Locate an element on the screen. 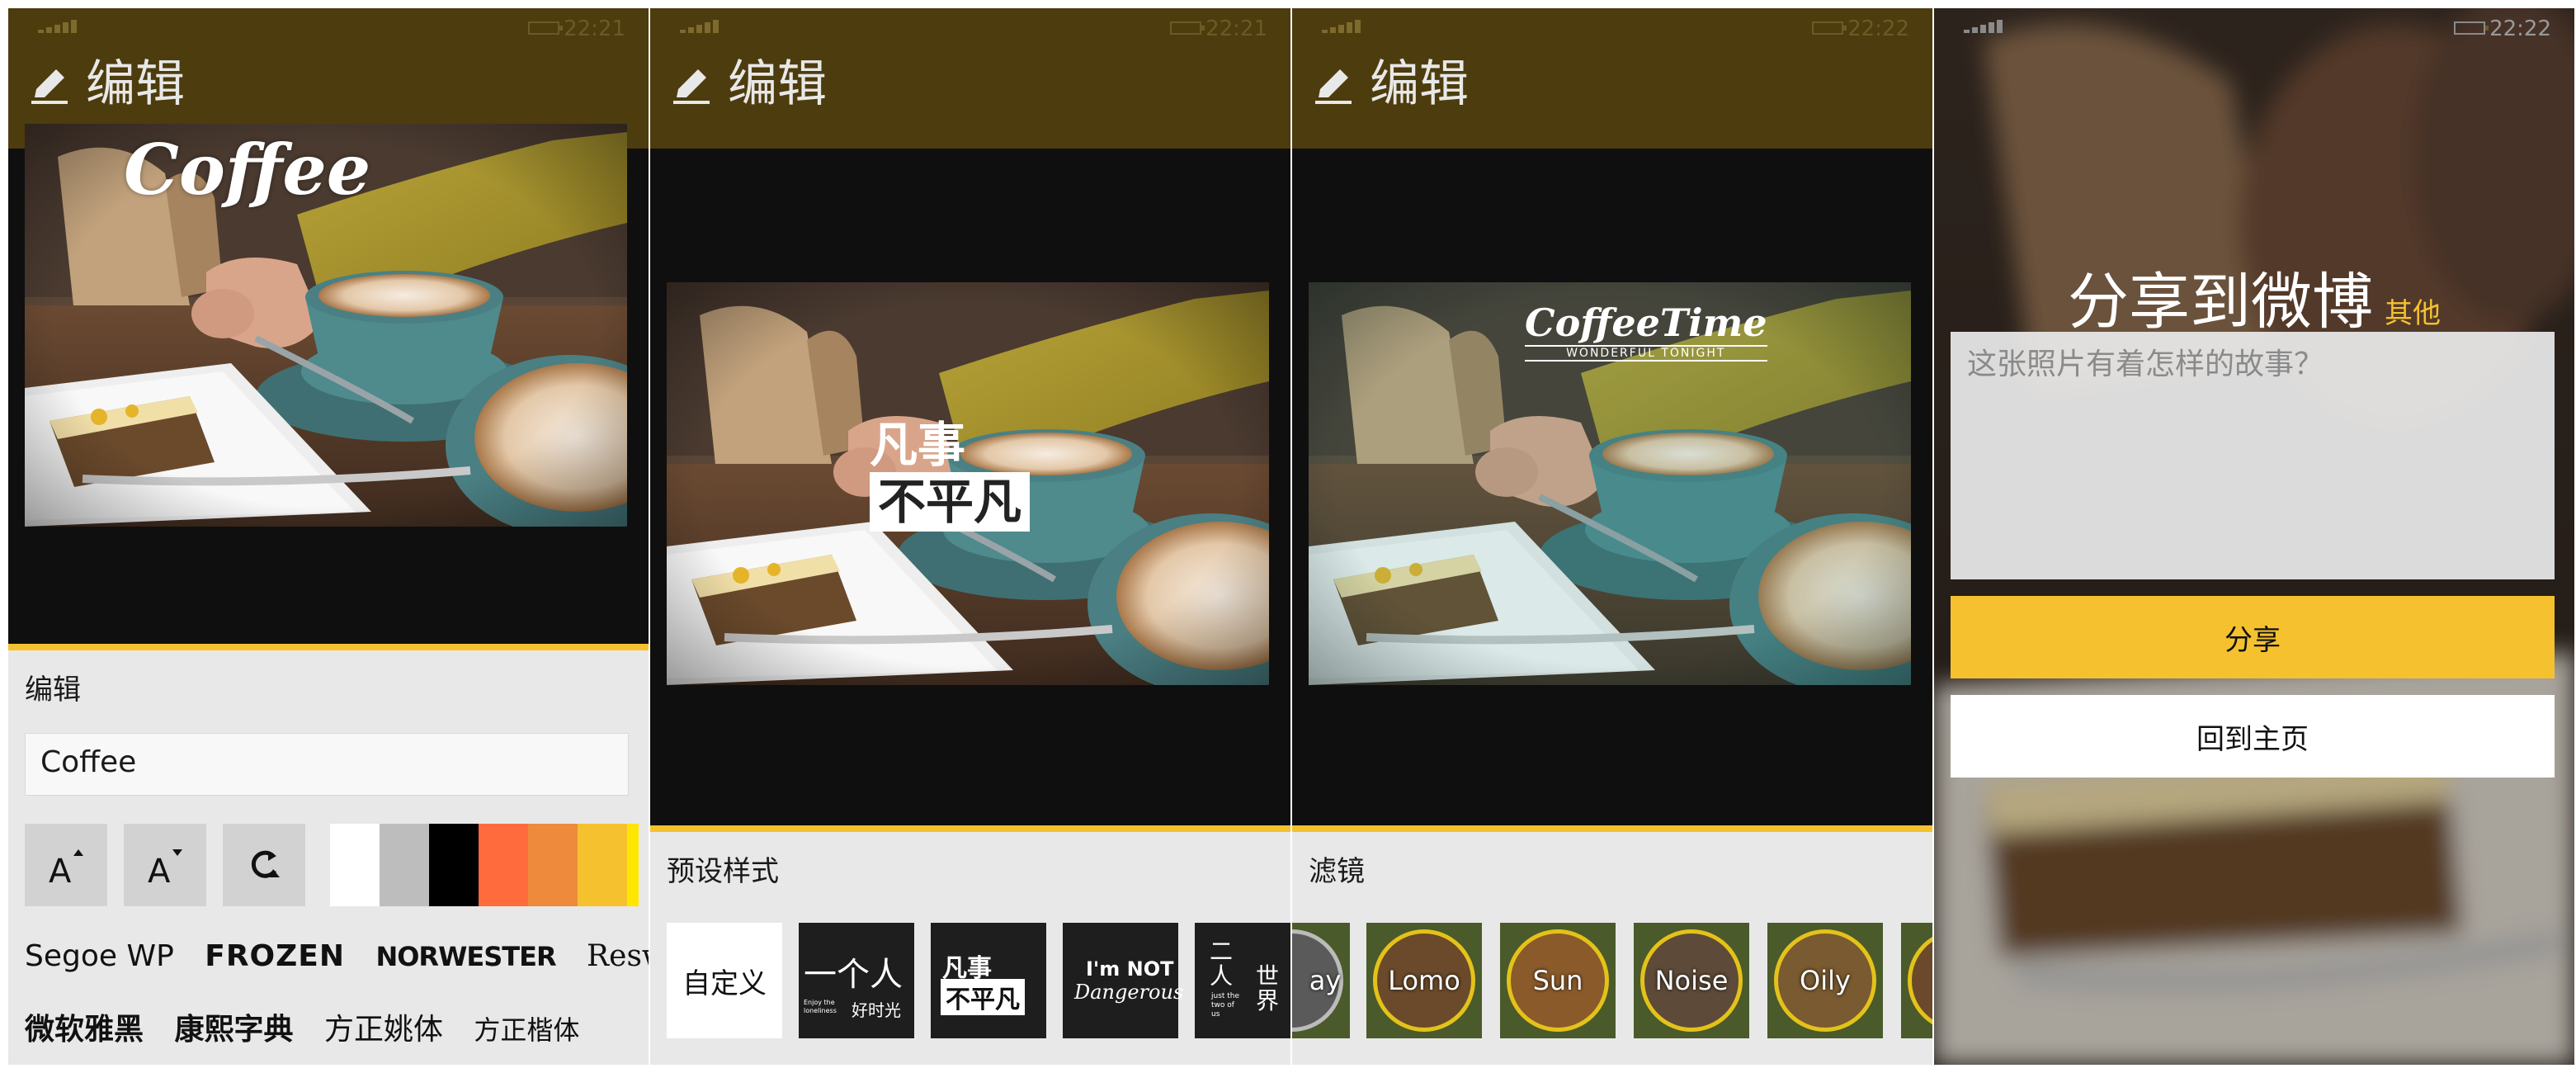 The height and width of the screenshot is (1073, 2576). filter-tile: Oily is located at coordinates (1825, 980).